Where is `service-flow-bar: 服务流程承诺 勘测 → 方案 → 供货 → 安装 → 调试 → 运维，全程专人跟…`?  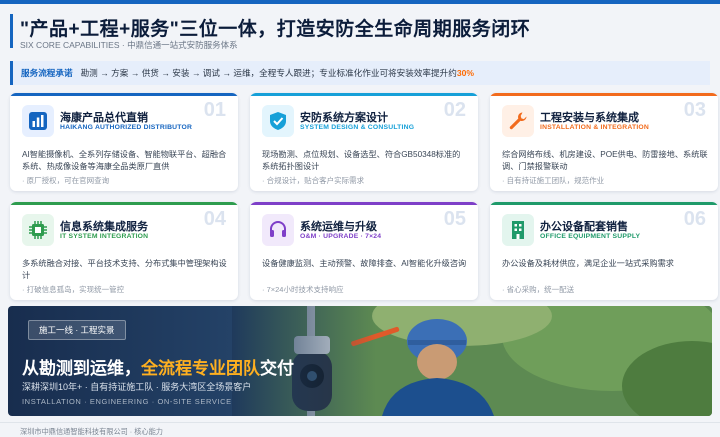 service-flow-bar: 服务流程承诺 勘测 → 方案 → 供货 → 安装 → 调试 → 运维，全程专人跟… is located at coordinates (360, 73).